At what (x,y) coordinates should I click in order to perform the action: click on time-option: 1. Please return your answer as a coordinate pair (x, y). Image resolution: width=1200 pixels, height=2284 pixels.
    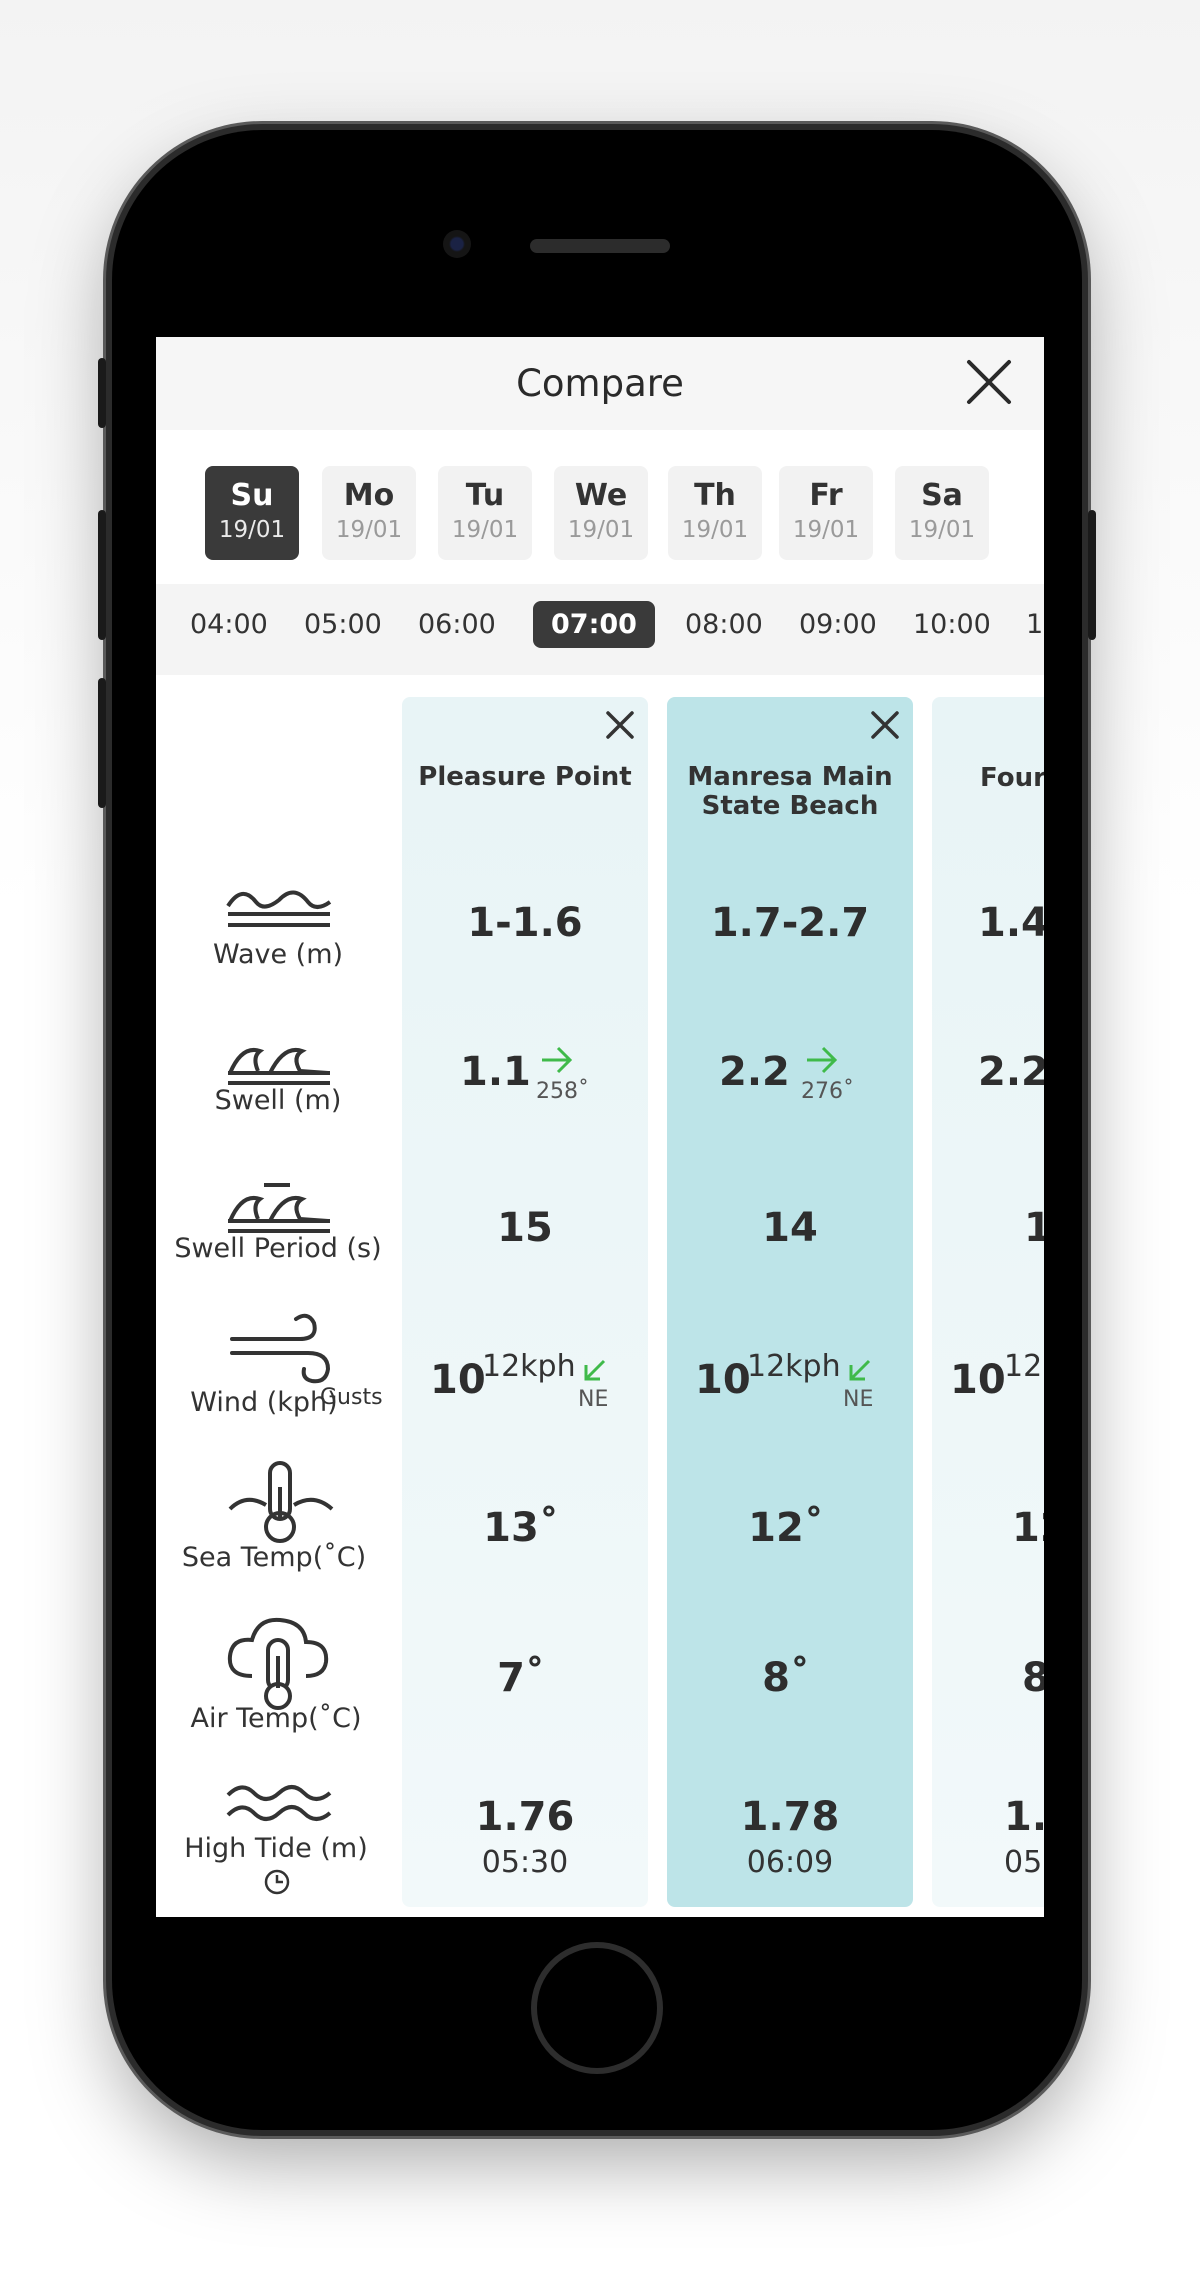
    Looking at the image, I should click on (1034, 624).